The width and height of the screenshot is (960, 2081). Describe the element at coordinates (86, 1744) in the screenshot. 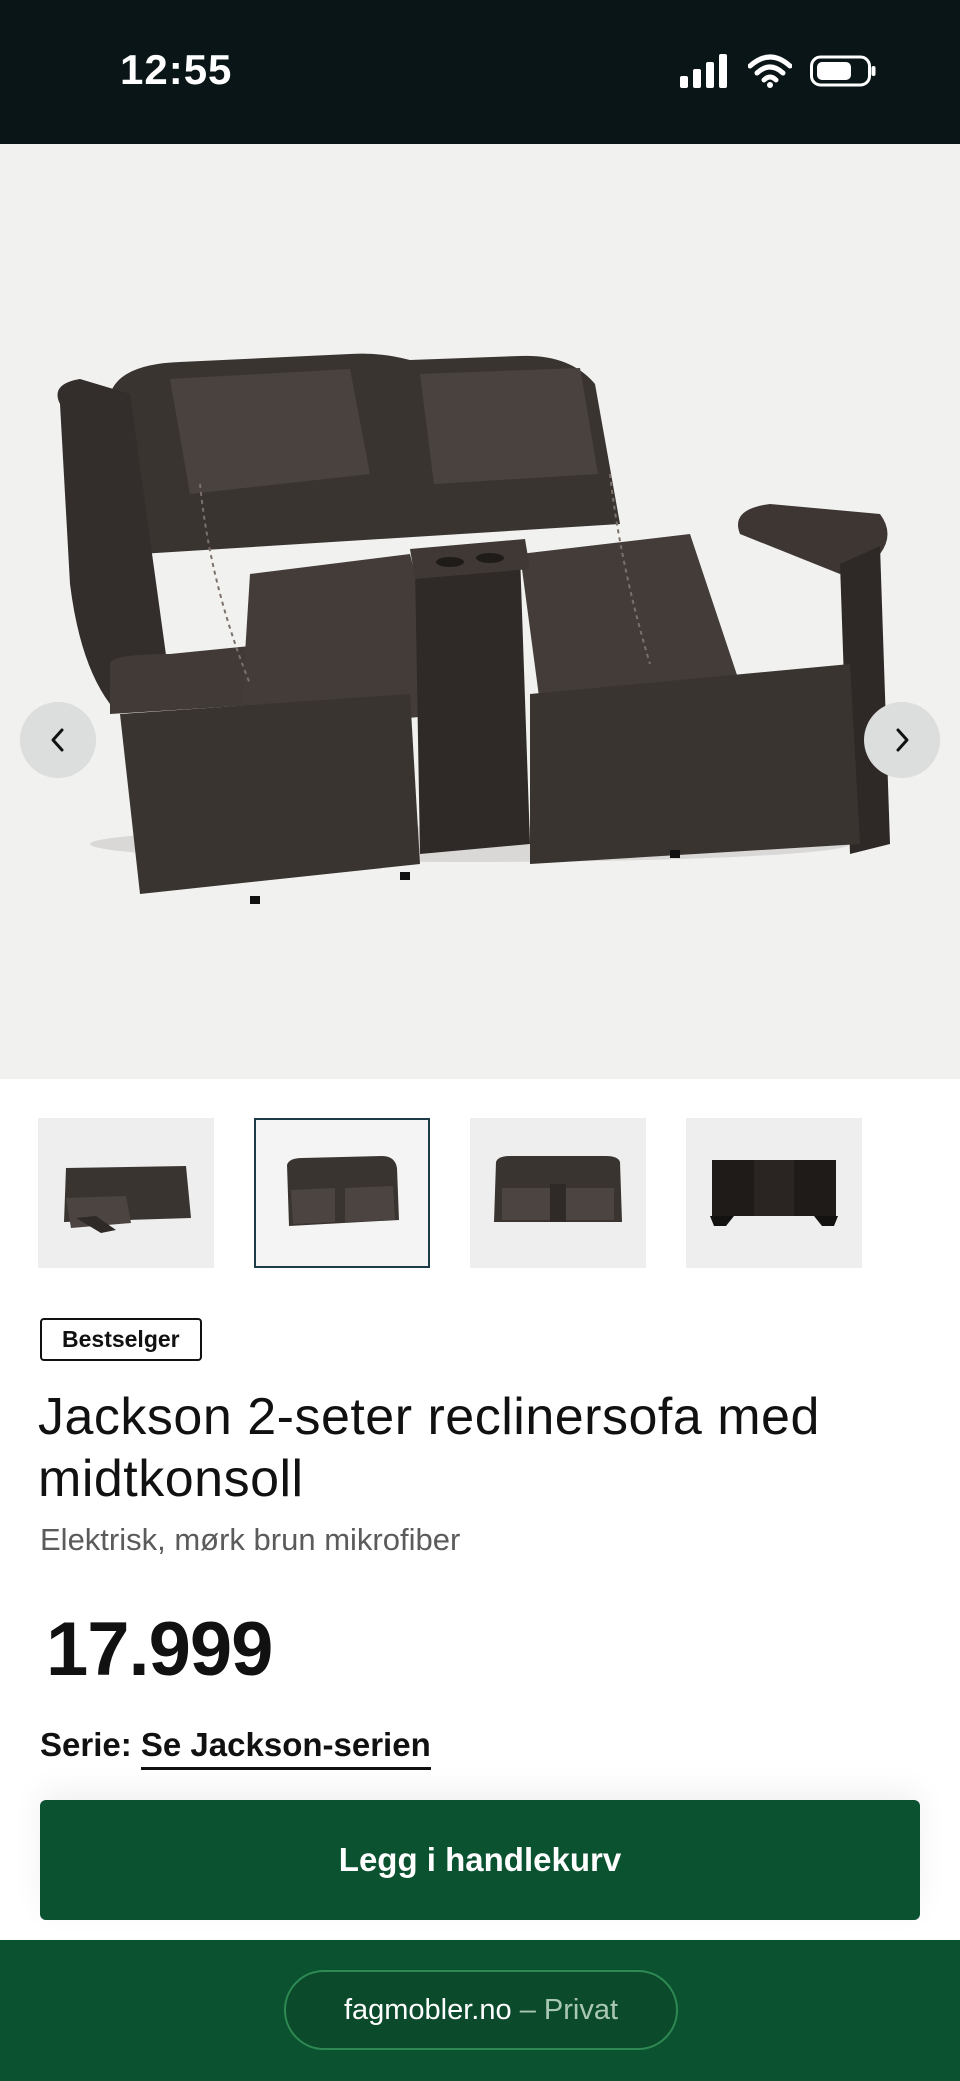

I see `series-label: Serie:` at that location.